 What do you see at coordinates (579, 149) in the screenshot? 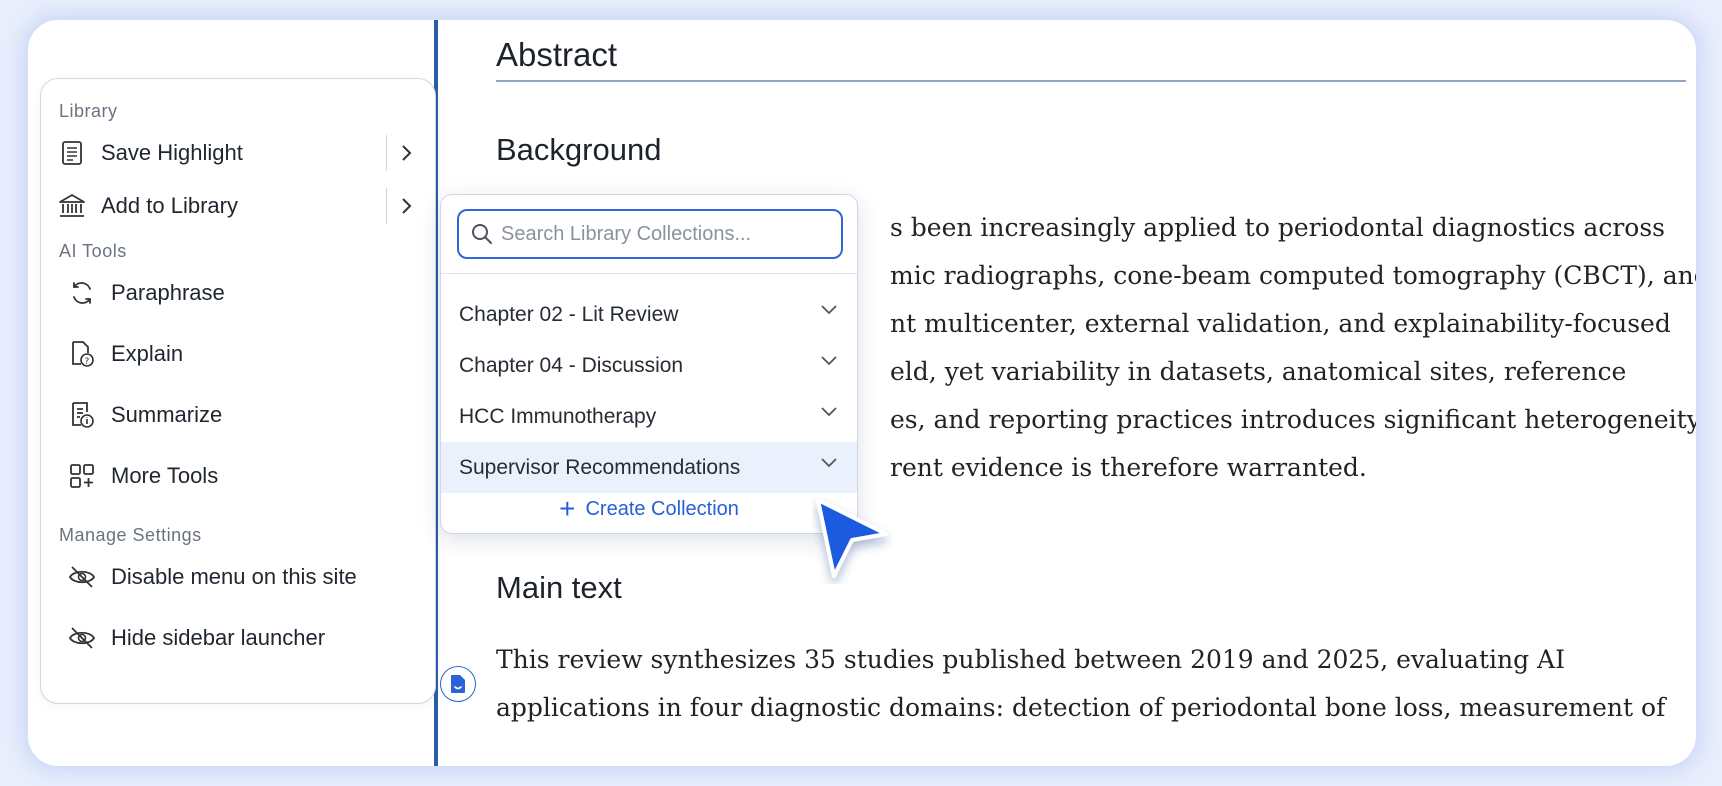
I see `heading-background: Background` at bounding box center [579, 149].